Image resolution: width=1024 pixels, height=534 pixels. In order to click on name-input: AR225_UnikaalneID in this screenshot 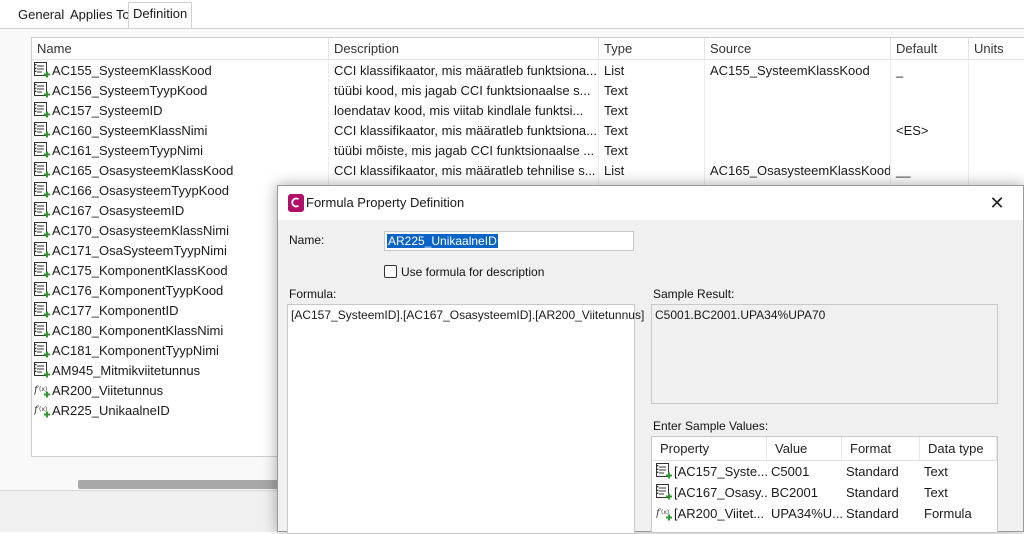, I will do `click(509, 241)`.